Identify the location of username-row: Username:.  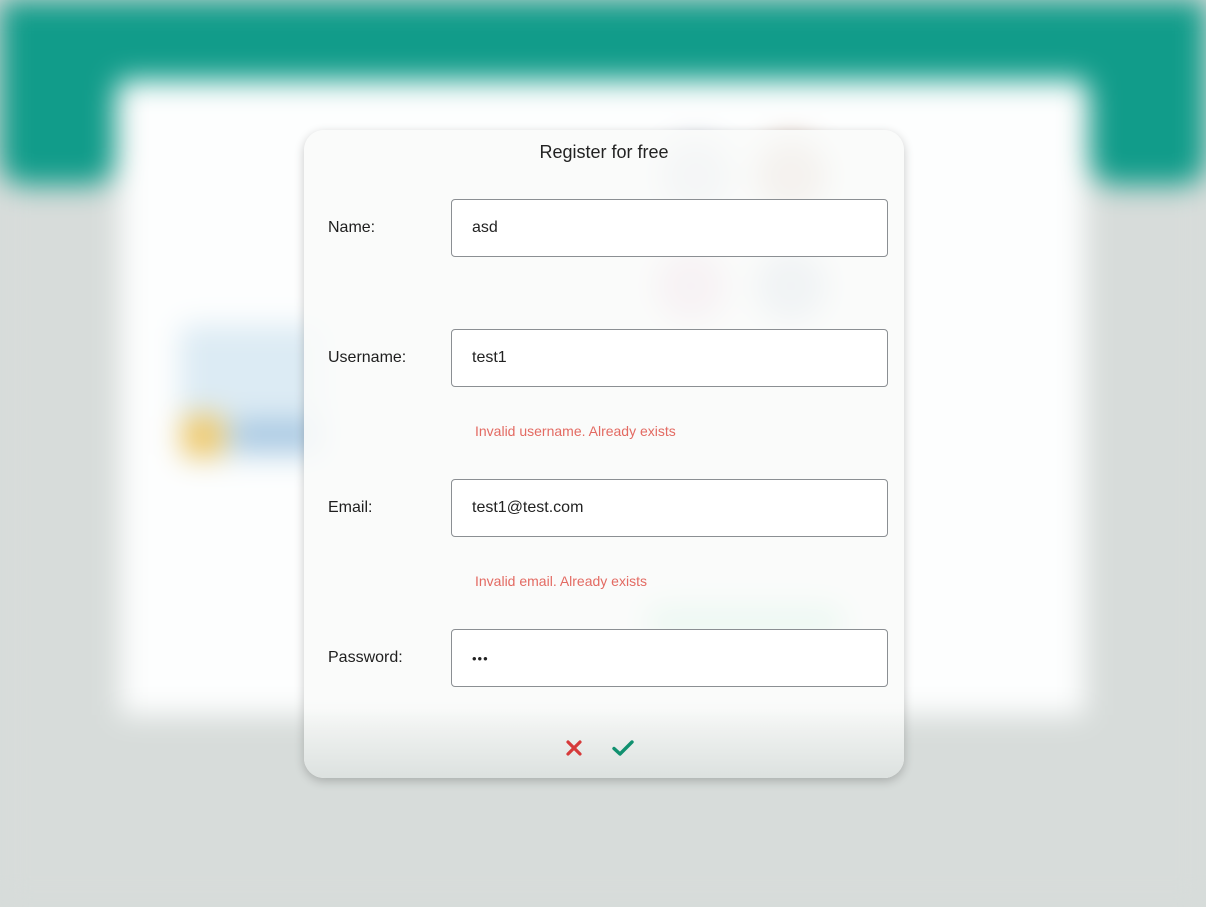
(608, 358).